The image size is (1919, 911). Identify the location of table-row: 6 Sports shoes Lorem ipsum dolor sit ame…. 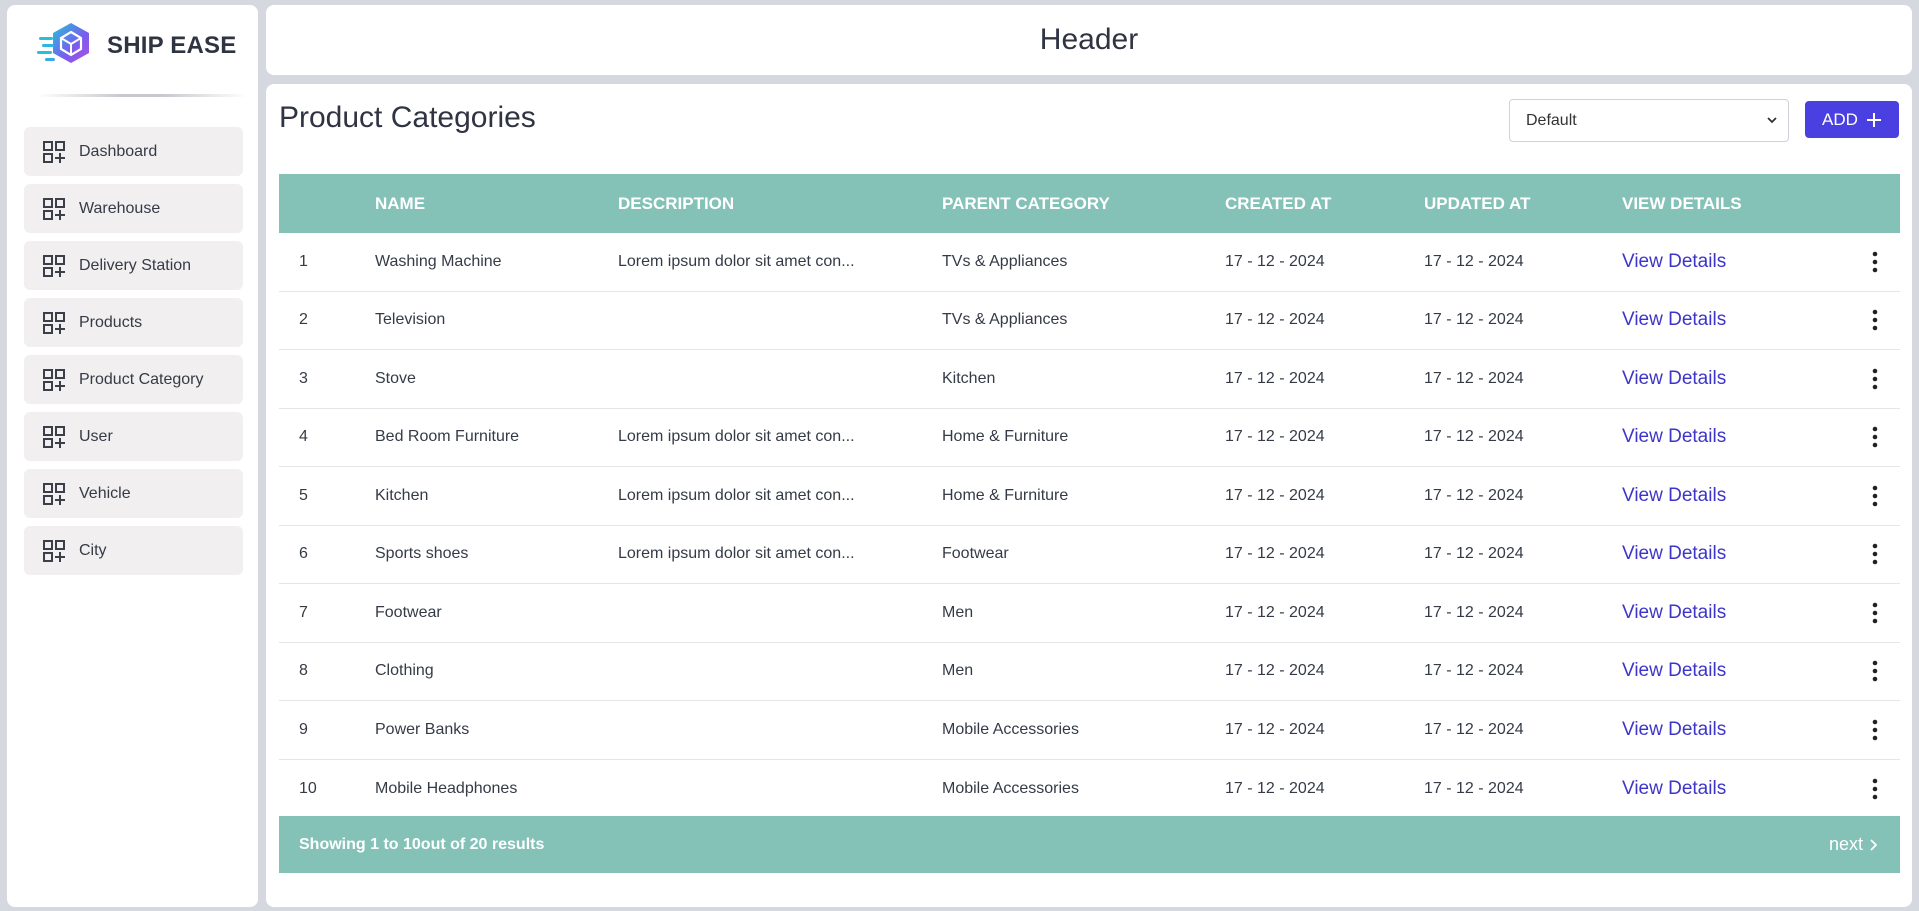
(1089, 555).